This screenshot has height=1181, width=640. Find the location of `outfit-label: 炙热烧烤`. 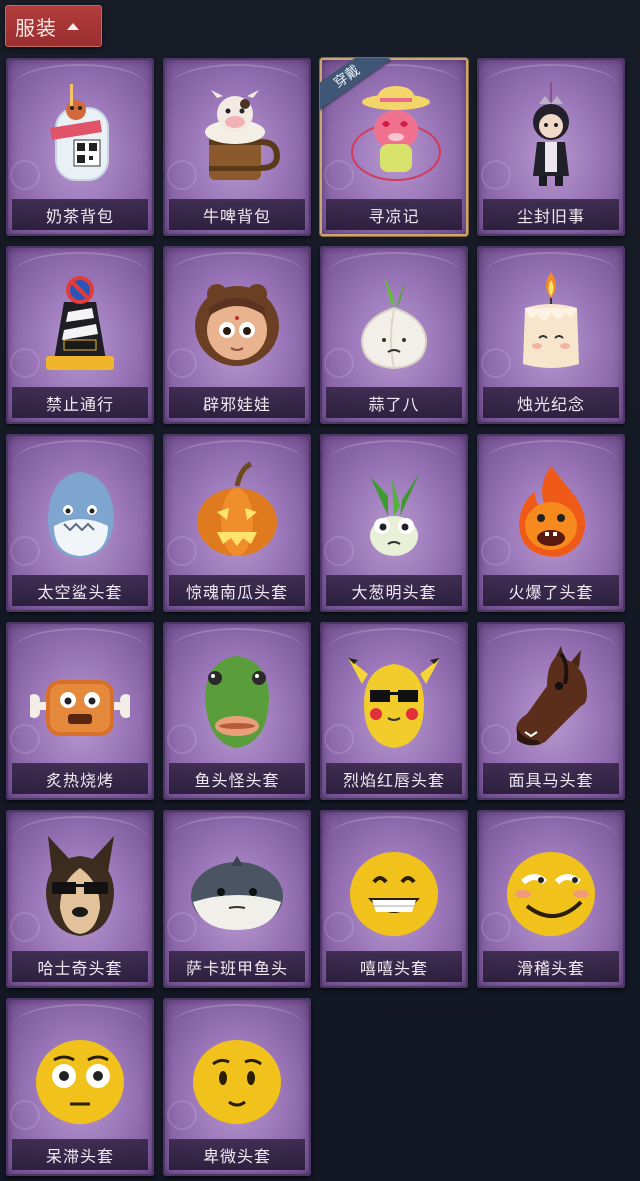

outfit-label: 炙热烧烤 is located at coordinates (79, 780).